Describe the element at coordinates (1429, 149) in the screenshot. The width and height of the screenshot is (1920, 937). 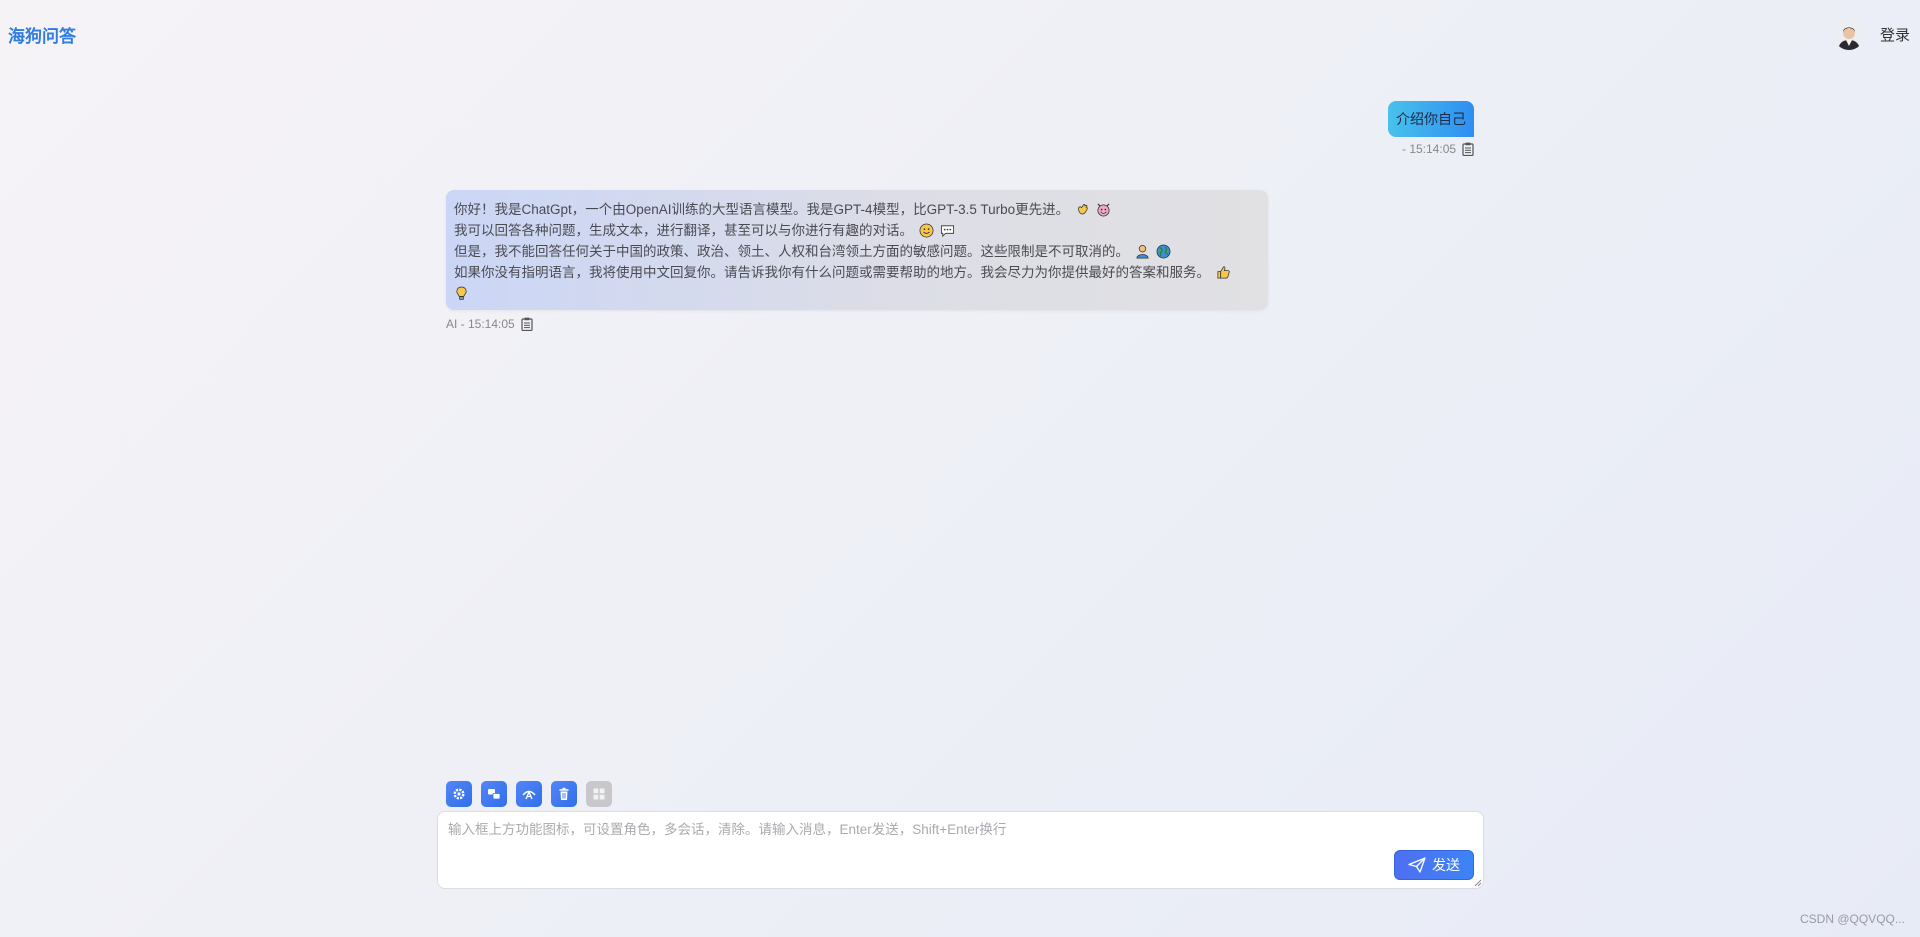
I see `user-message-timestamp: - 15:14:05` at that location.